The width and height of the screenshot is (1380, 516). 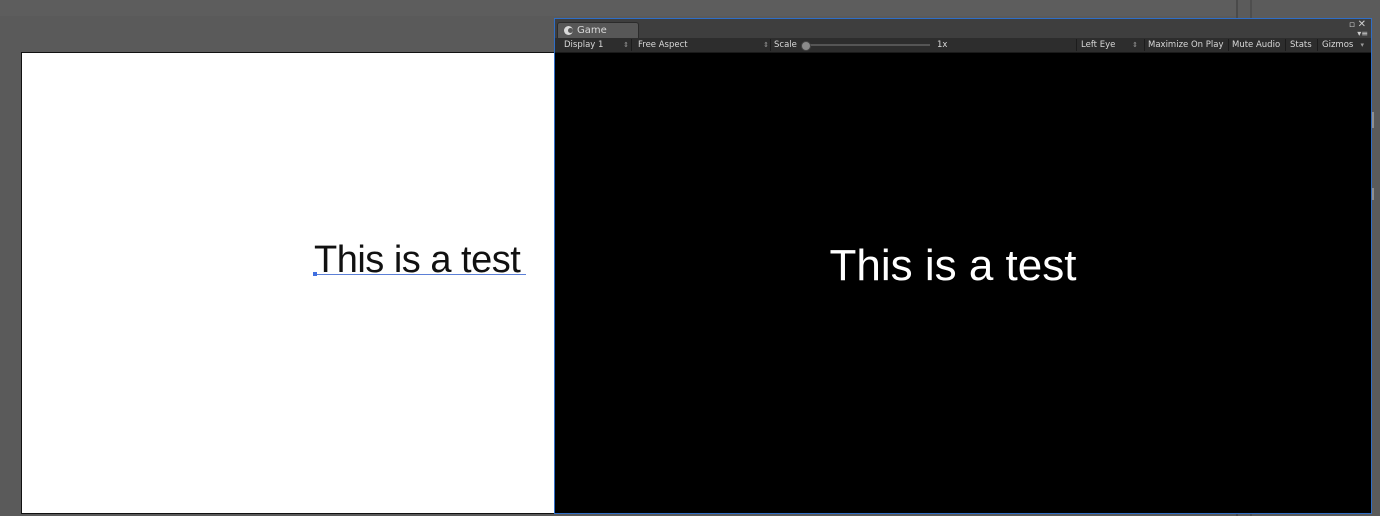 I want to click on eye-dropdown: Left Eye ⇕, so click(x=1110, y=45).